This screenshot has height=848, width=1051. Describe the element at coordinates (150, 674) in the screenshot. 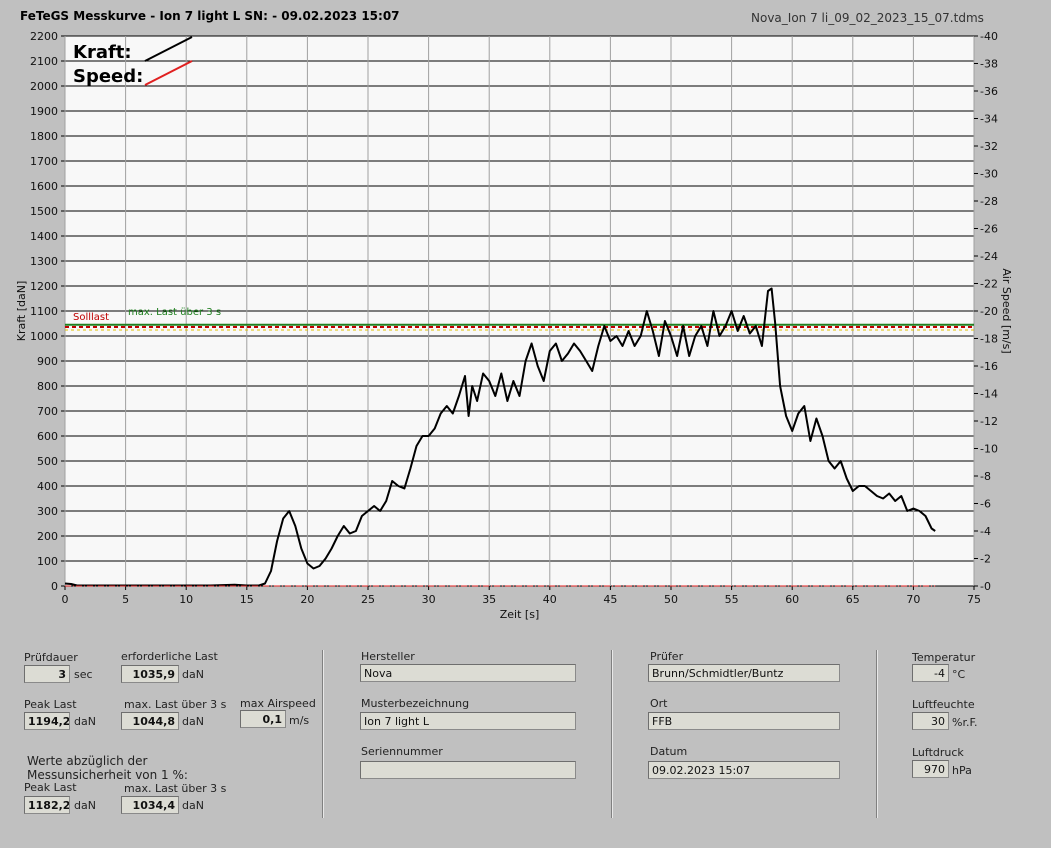

I see `erforderliche-last-value: 1035,9` at that location.